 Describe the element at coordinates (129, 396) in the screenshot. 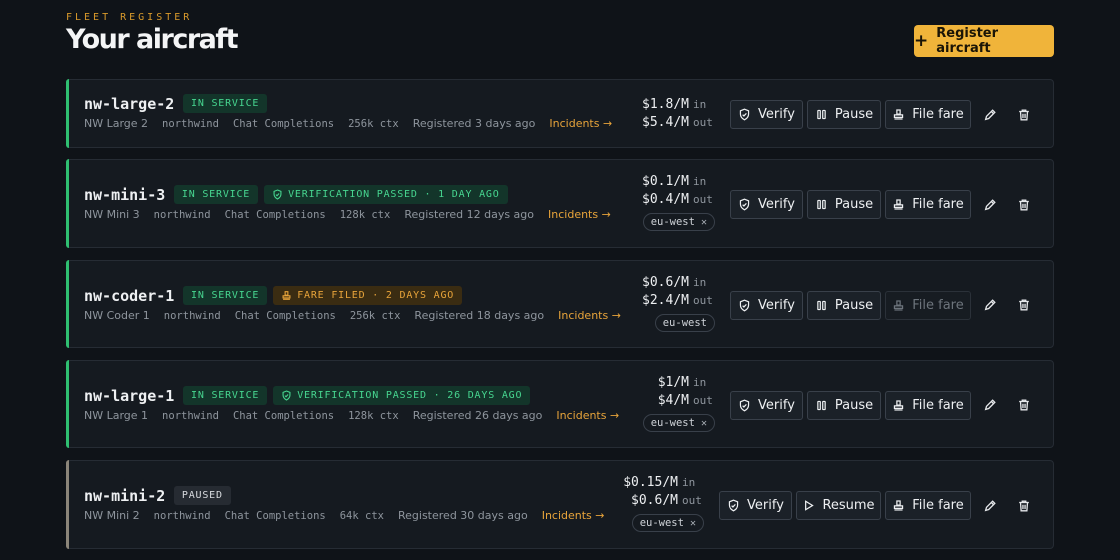

I see `aircraft-name: nw-large-1` at that location.